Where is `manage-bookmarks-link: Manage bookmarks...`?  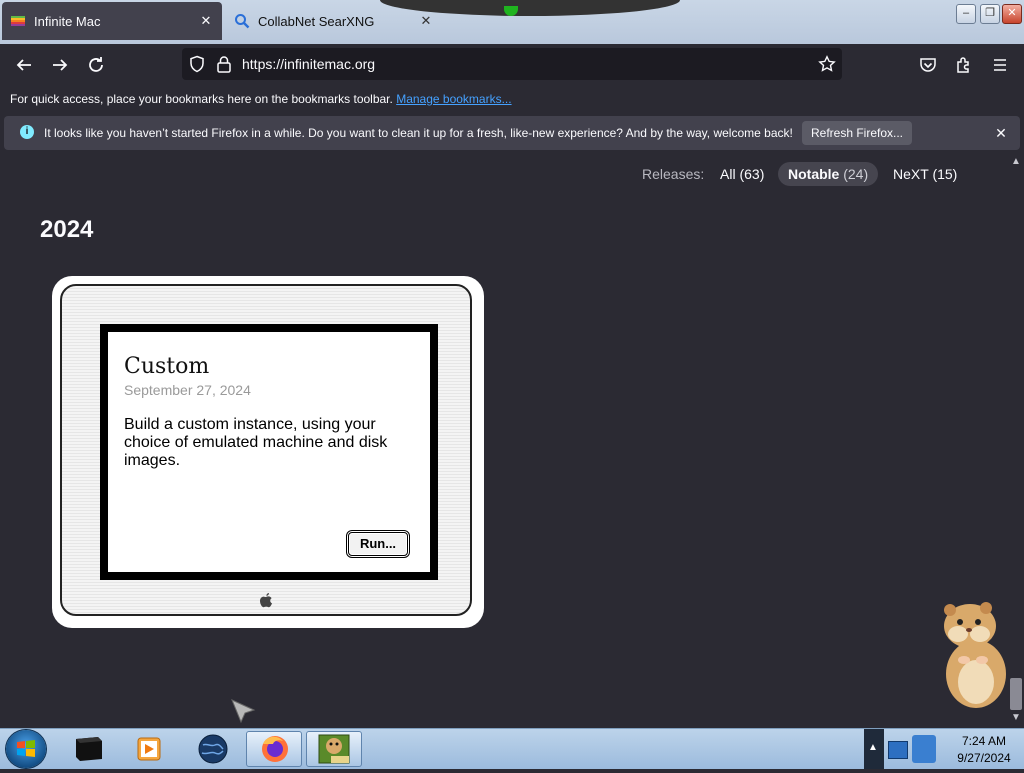
manage-bookmarks-link: Manage bookmarks... is located at coordinates (453, 99).